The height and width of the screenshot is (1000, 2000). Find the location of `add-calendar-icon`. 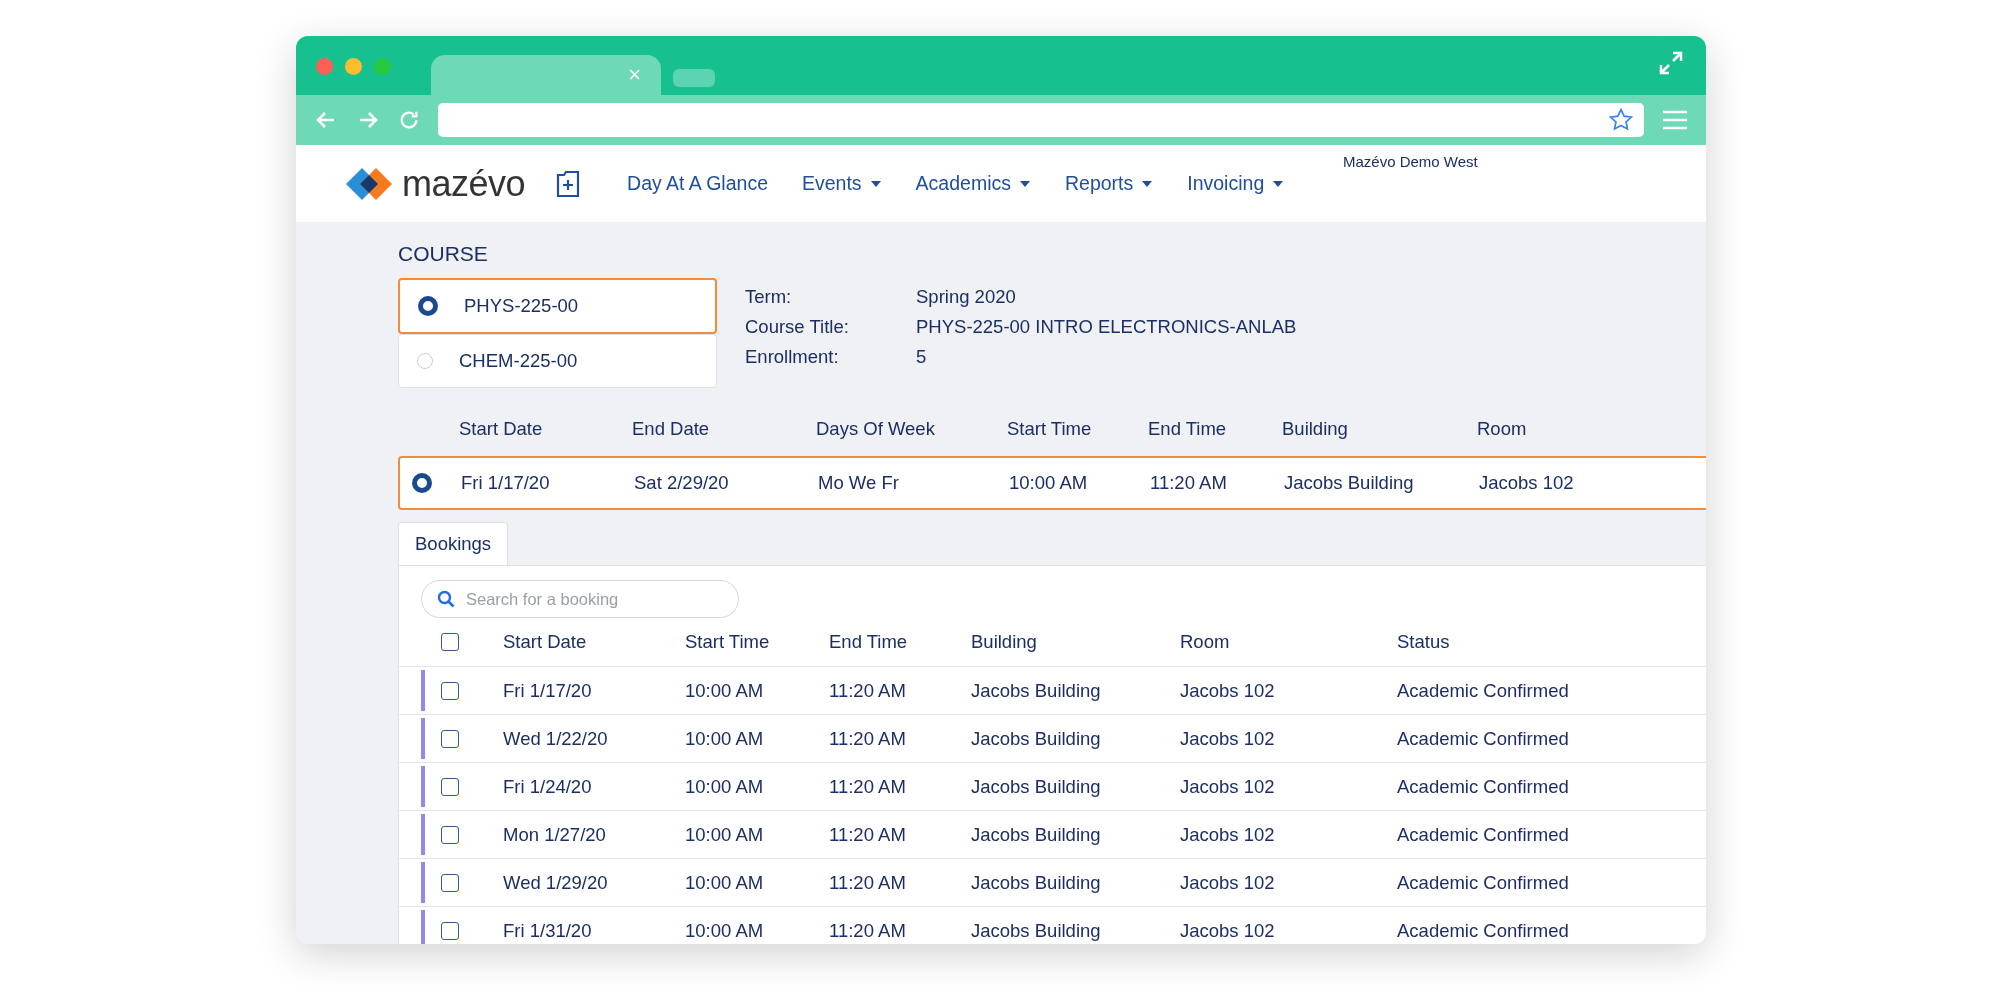

add-calendar-icon is located at coordinates (568, 183).